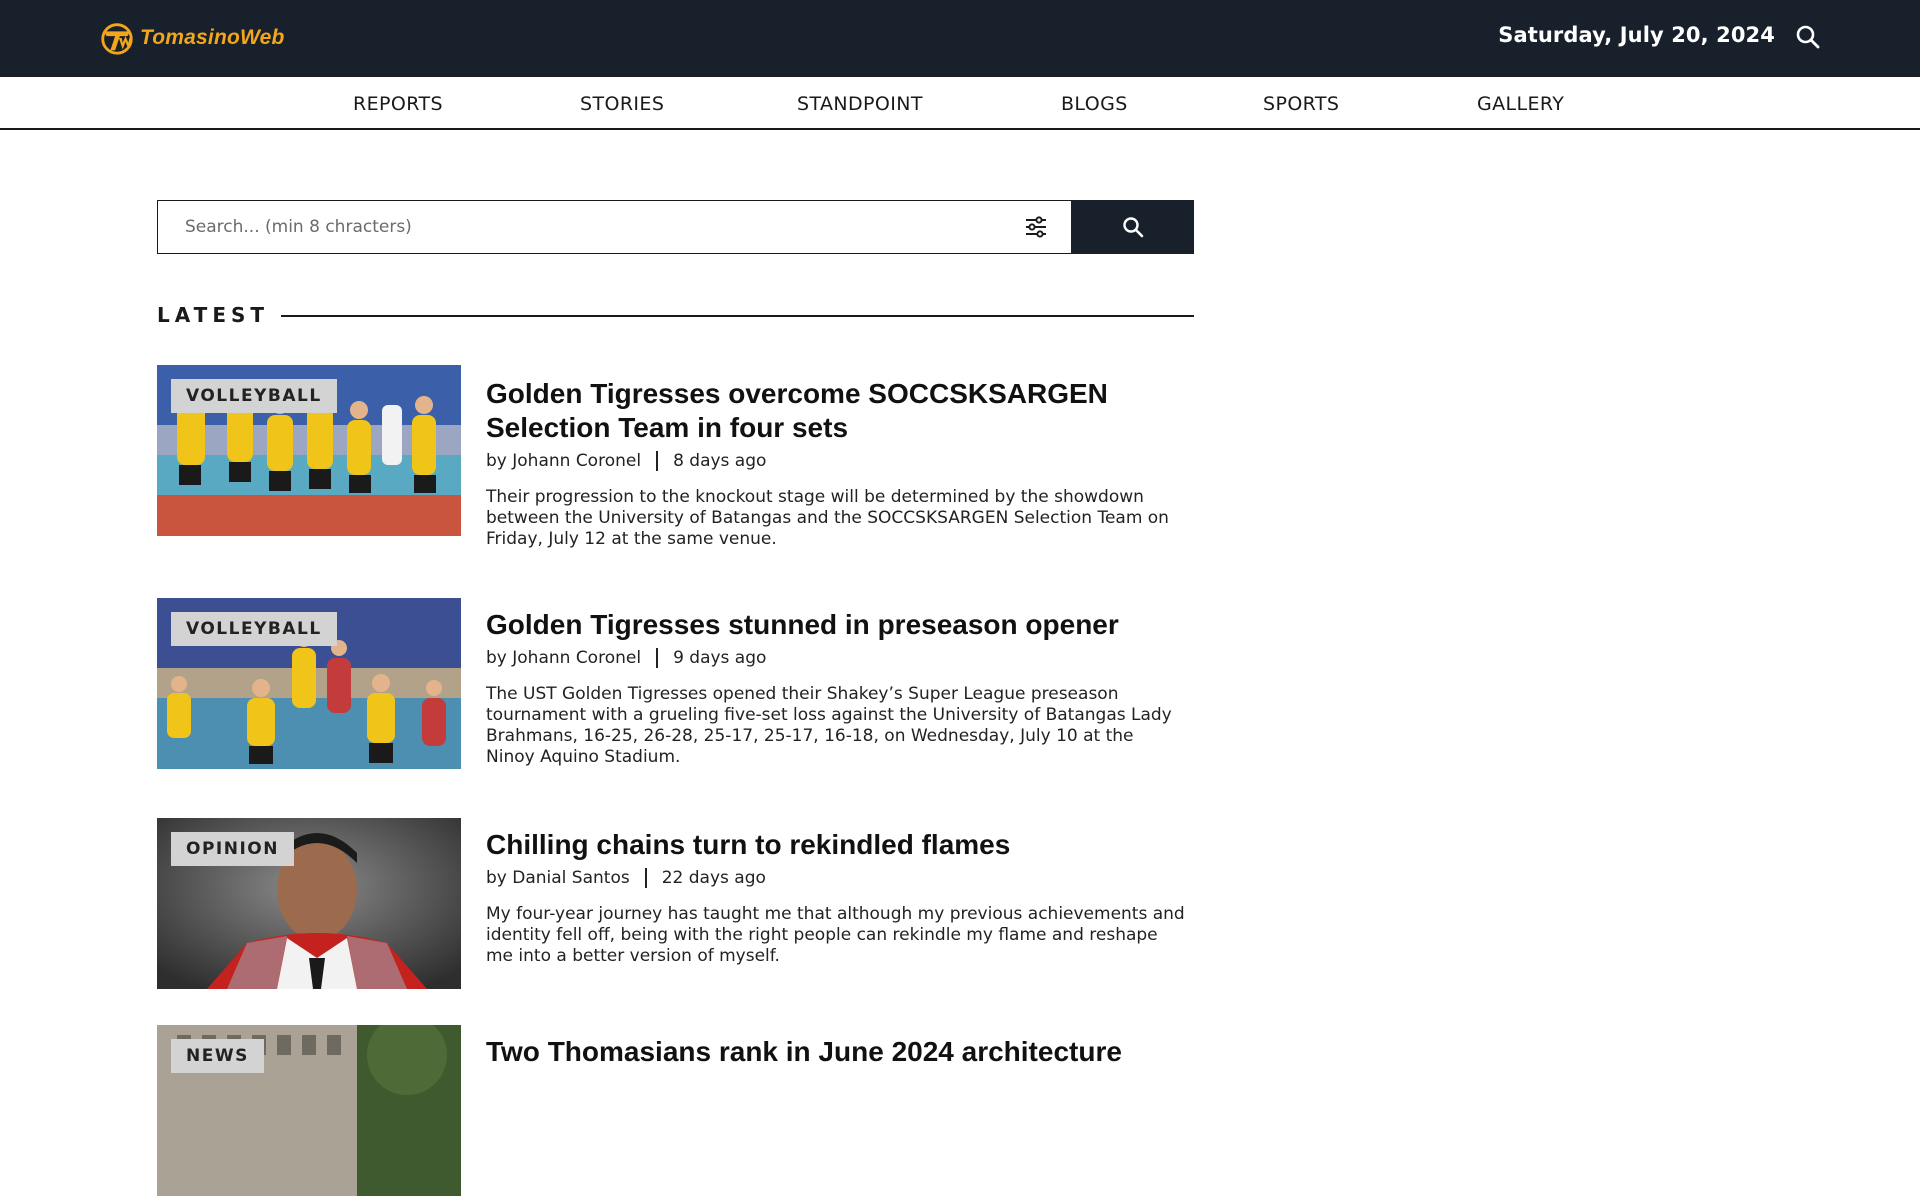 The image size is (1920, 1196). I want to click on nav-item-reports: REPORTS, so click(398, 104).